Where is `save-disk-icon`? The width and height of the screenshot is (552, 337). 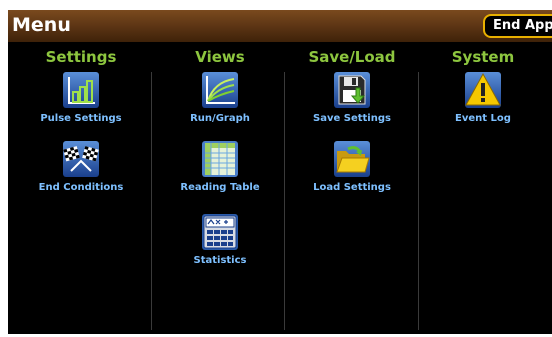 save-disk-icon is located at coordinates (352, 90).